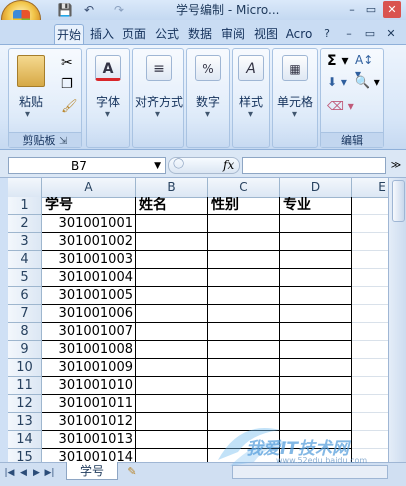 The image size is (406, 486). What do you see at coordinates (89, 278) in the screenshot?
I see `cell-a: 301001004` at bounding box center [89, 278].